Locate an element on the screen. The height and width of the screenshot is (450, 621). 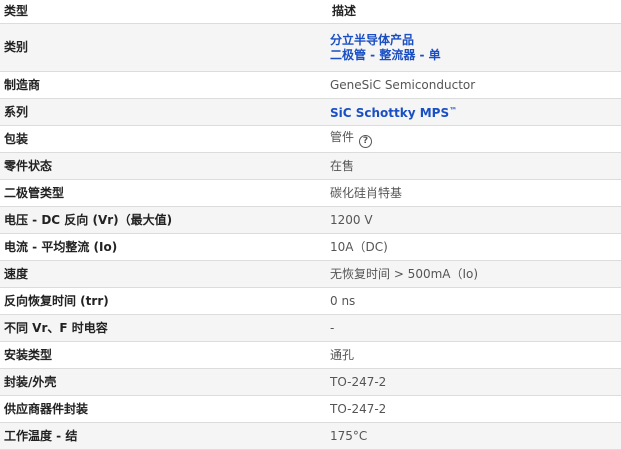
series-link-text: SiC Schottky MPS is located at coordinates (390, 113).